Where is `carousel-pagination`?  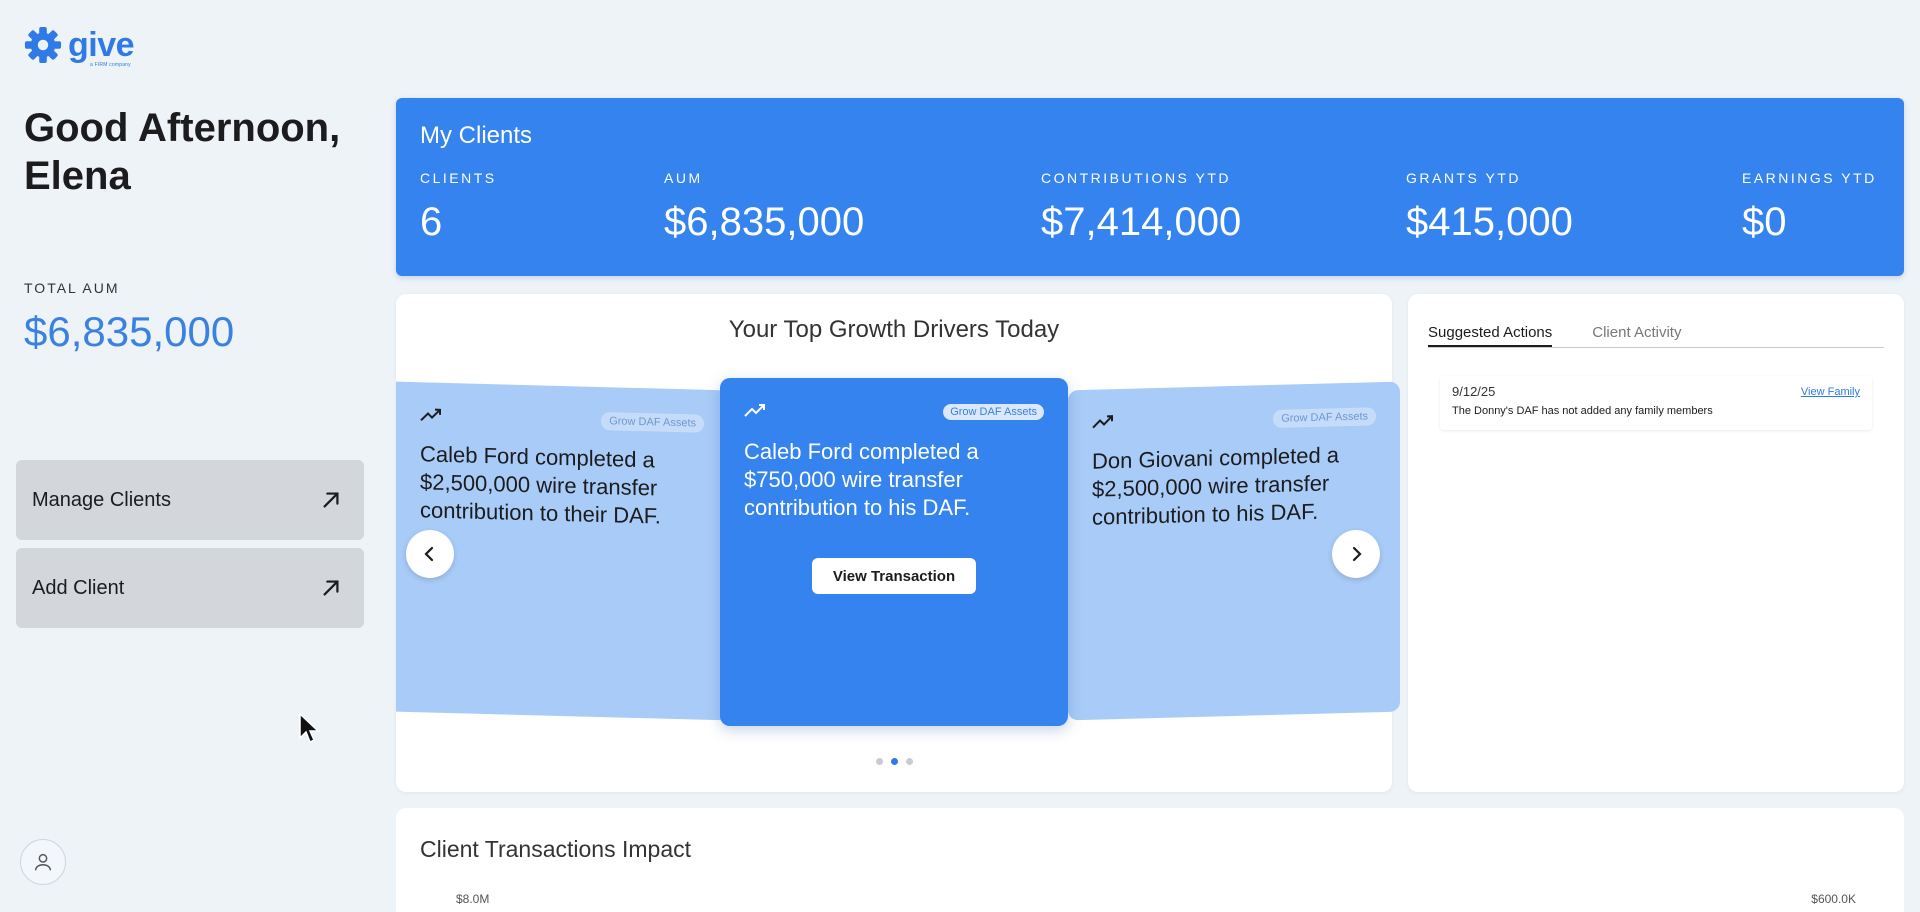
carousel-pagination is located at coordinates (894, 761).